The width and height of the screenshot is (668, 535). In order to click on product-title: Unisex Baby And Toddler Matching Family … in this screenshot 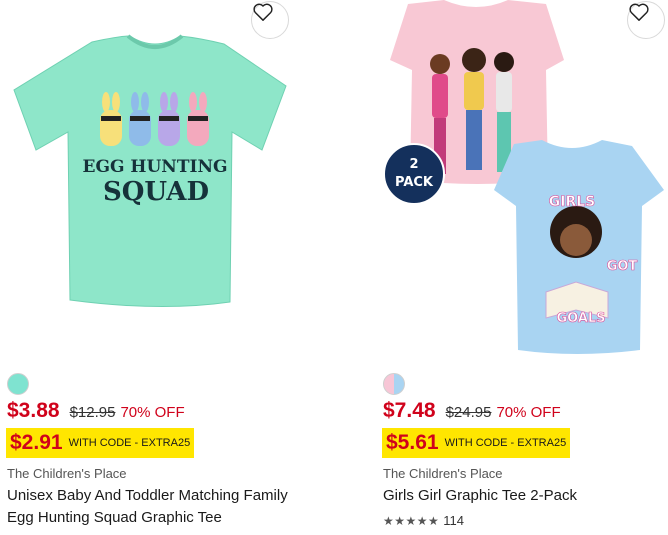, I will do `click(157, 507)`.